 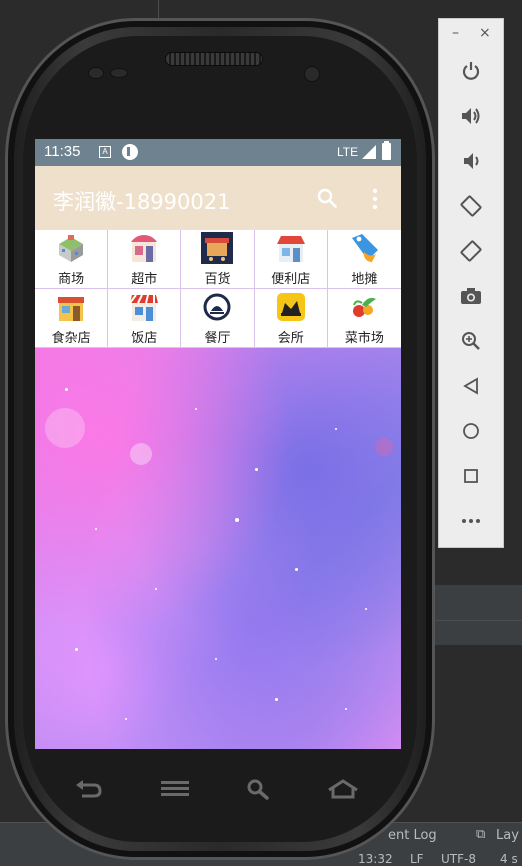 I want to click on category-restaurant: 饭店, so click(x=145, y=318).